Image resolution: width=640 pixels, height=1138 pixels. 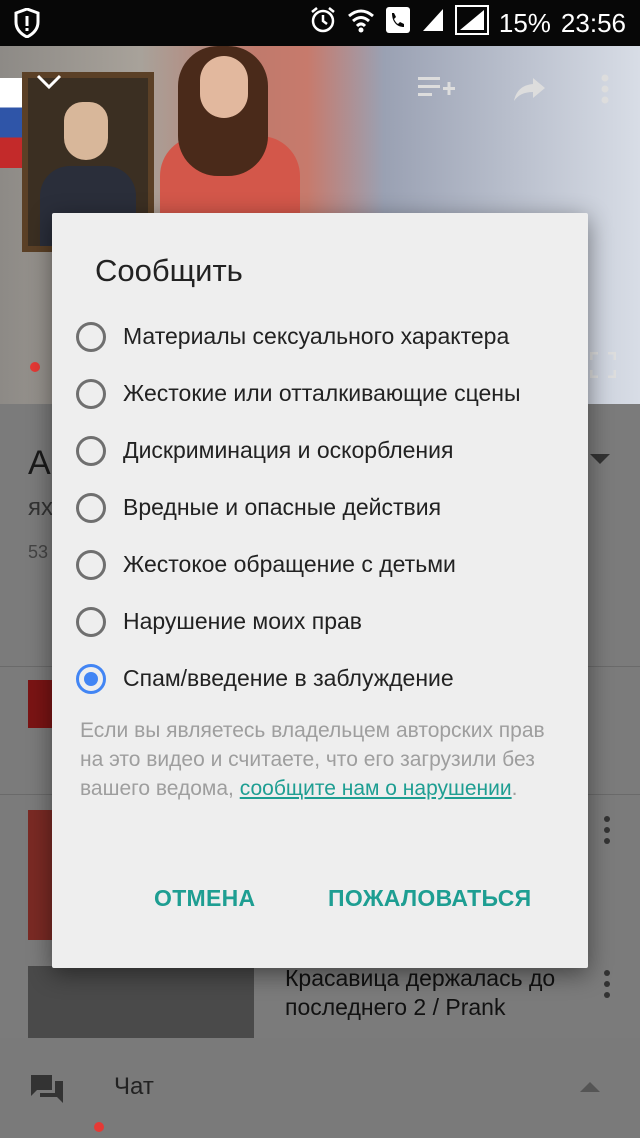 What do you see at coordinates (323, 23) in the screenshot?
I see `alarm-icon` at bounding box center [323, 23].